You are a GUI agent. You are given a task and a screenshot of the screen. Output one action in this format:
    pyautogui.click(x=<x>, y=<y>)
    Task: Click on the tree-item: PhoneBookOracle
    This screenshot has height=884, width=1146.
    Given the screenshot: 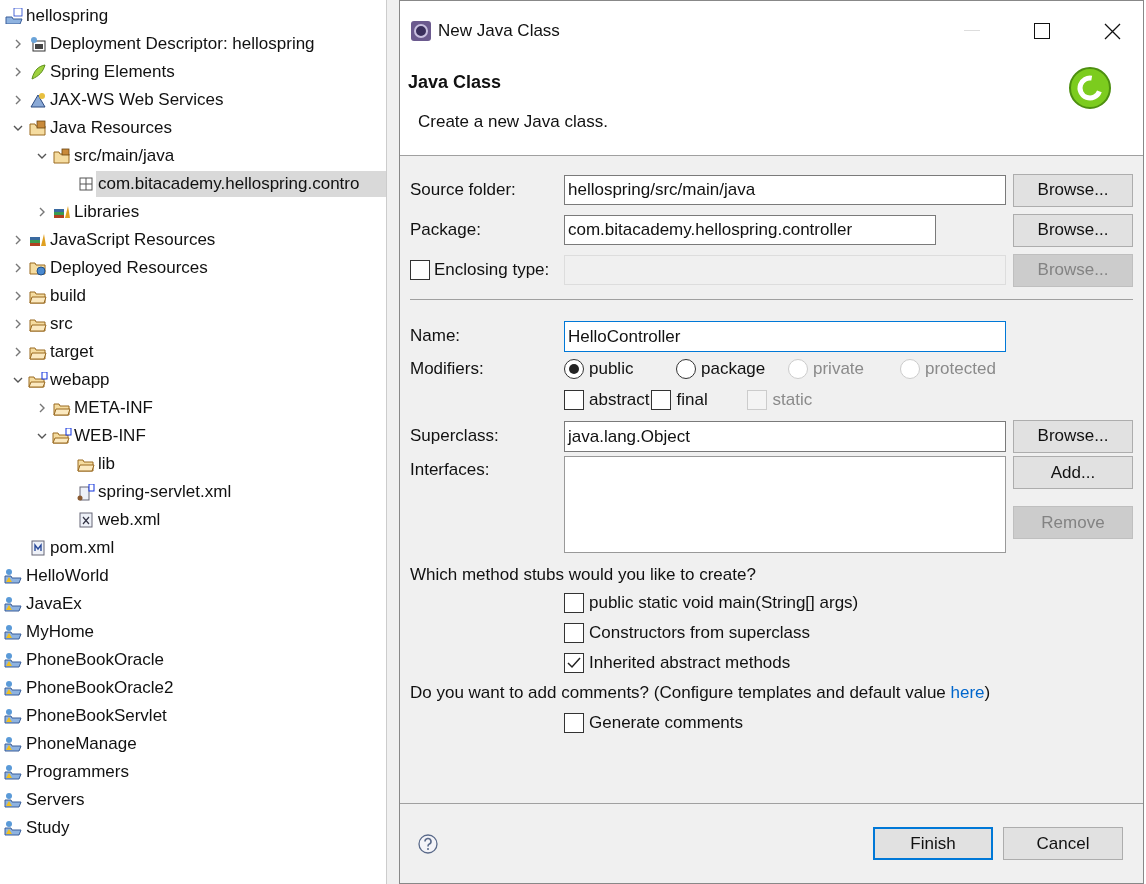 What is the action you would take?
    pyautogui.click(x=95, y=660)
    